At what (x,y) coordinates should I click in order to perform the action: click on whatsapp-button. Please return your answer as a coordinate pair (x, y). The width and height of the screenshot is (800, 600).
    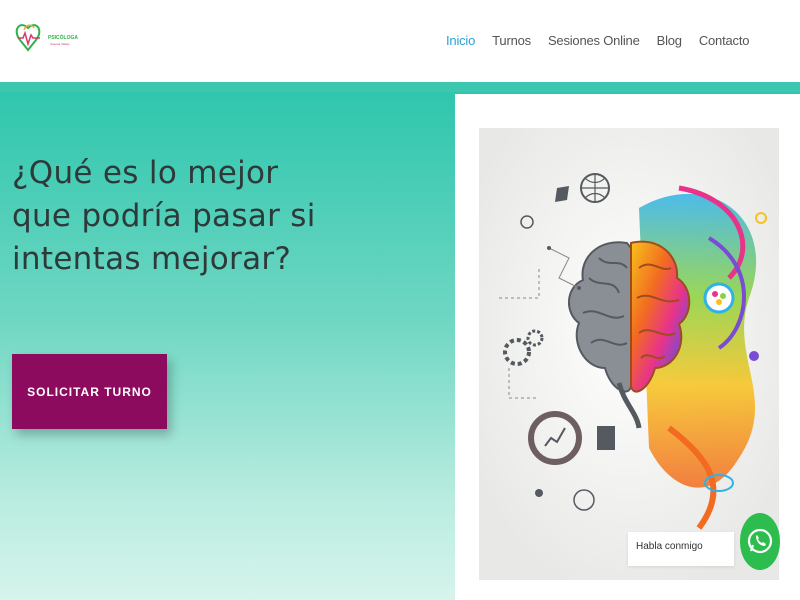
    Looking at the image, I should click on (760, 541).